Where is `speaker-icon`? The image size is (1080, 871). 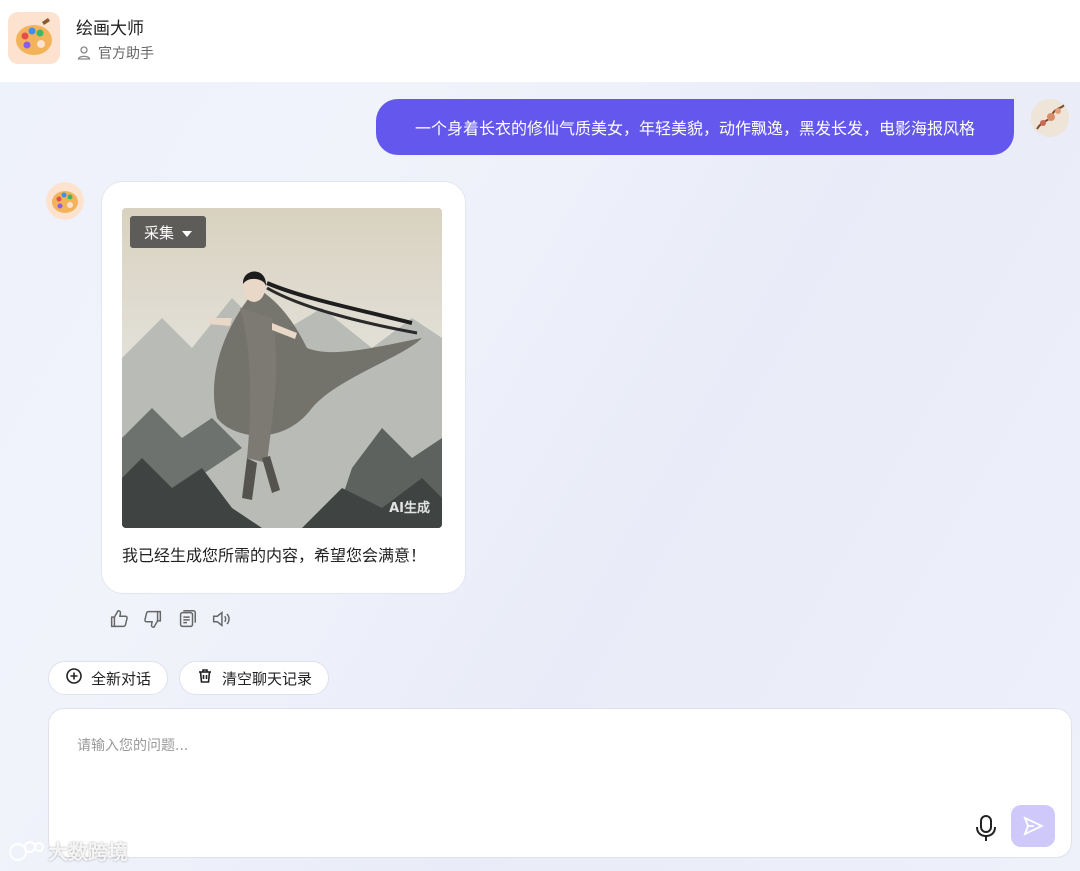 speaker-icon is located at coordinates (221, 619).